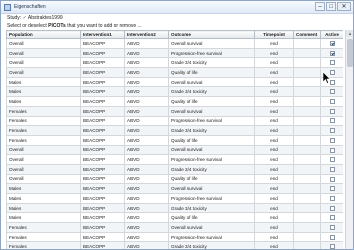 Image resolution: width=354 pixels, height=250 pixels. Describe the element at coordinates (211, 72) in the screenshot. I see `cell-outcome: Quality of life` at that location.